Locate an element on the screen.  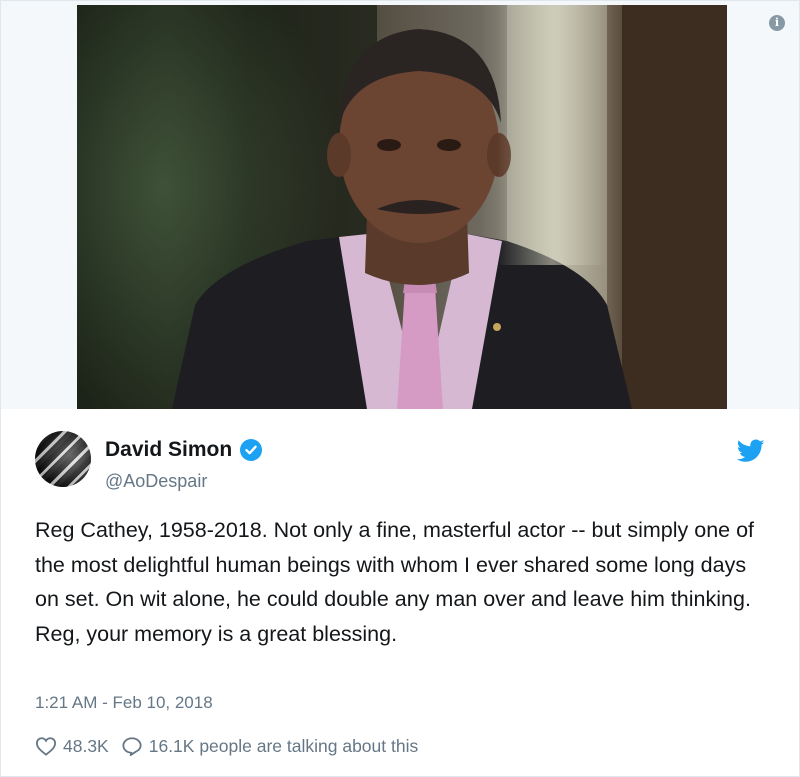
like-count: 48.3K is located at coordinates (86, 745).